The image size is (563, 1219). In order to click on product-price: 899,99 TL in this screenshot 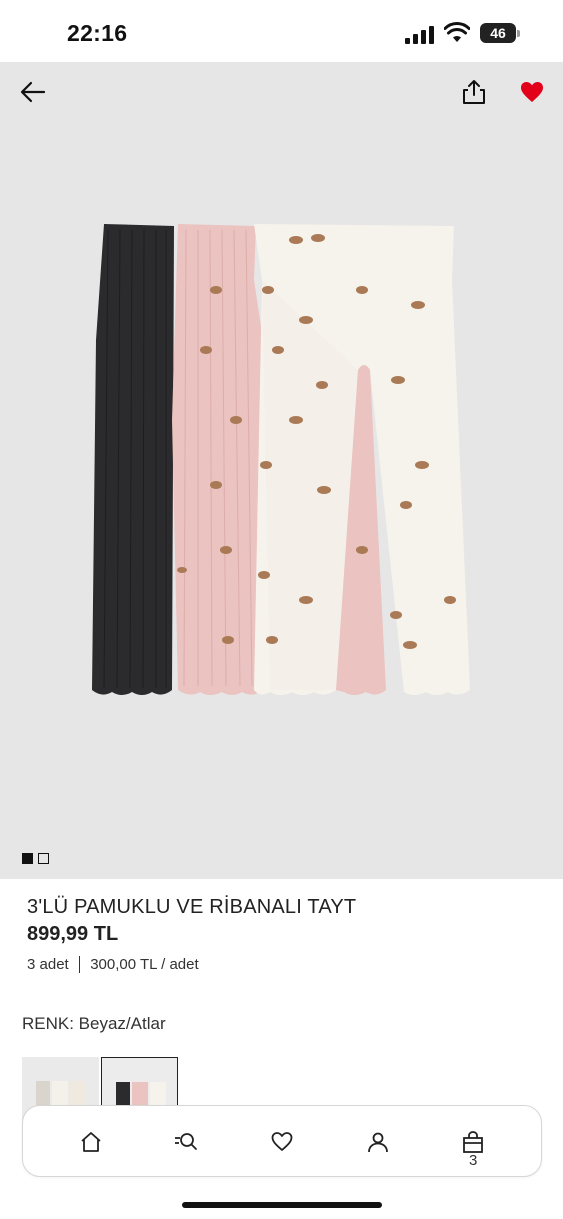, I will do `click(73, 934)`.